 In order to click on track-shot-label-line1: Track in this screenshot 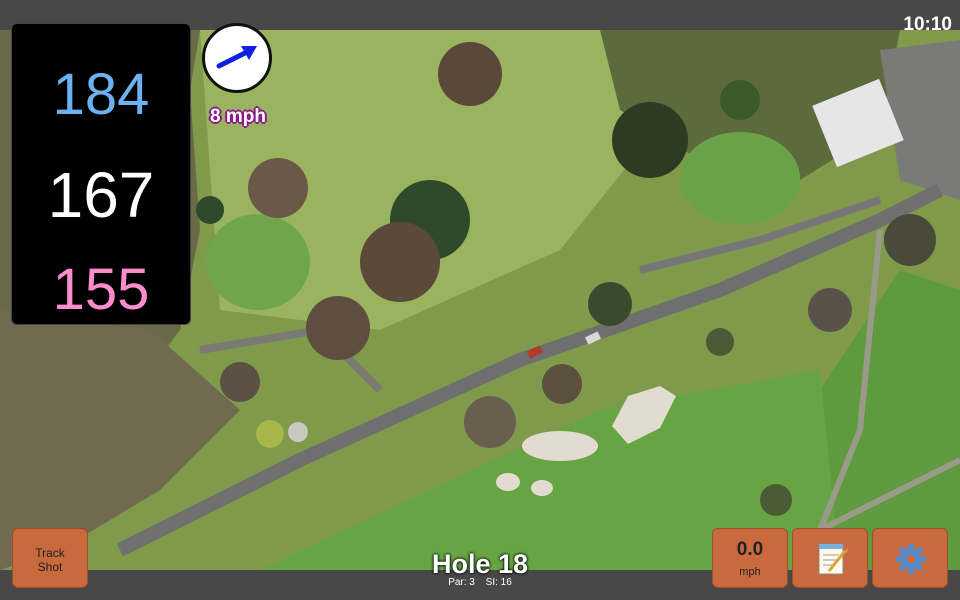, I will do `click(50, 553)`.